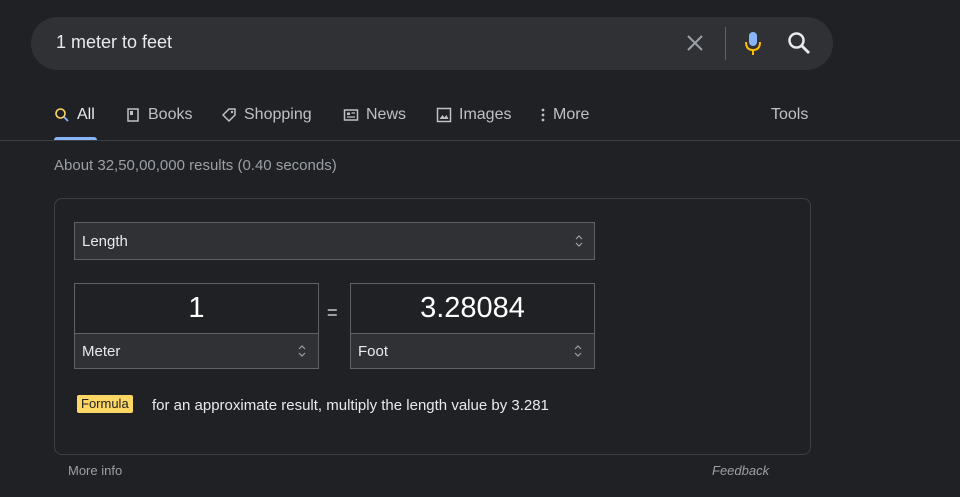 The image size is (960, 497). Describe the element at coordinates (351, 115) in the screenshot. I see `news-icon` at that location.